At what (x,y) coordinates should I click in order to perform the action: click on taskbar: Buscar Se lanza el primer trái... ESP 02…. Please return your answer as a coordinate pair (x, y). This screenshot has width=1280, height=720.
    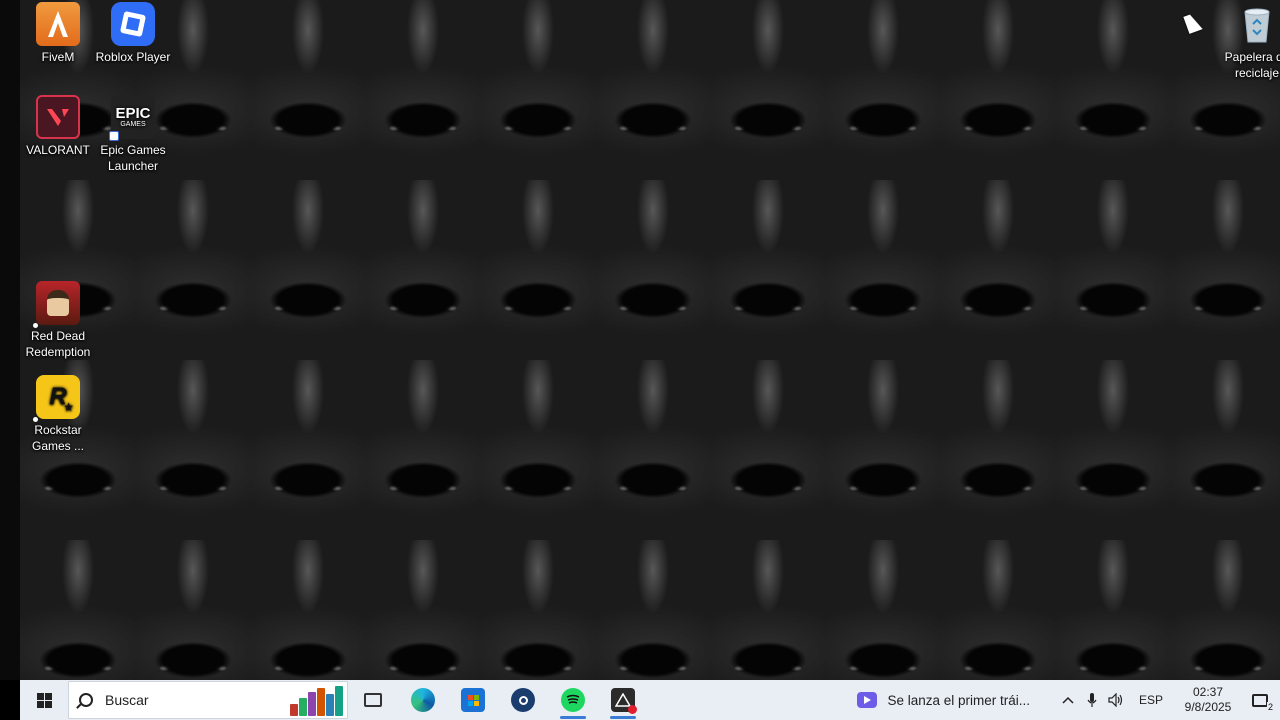
    Looking at the image, I should click on (650, 700).